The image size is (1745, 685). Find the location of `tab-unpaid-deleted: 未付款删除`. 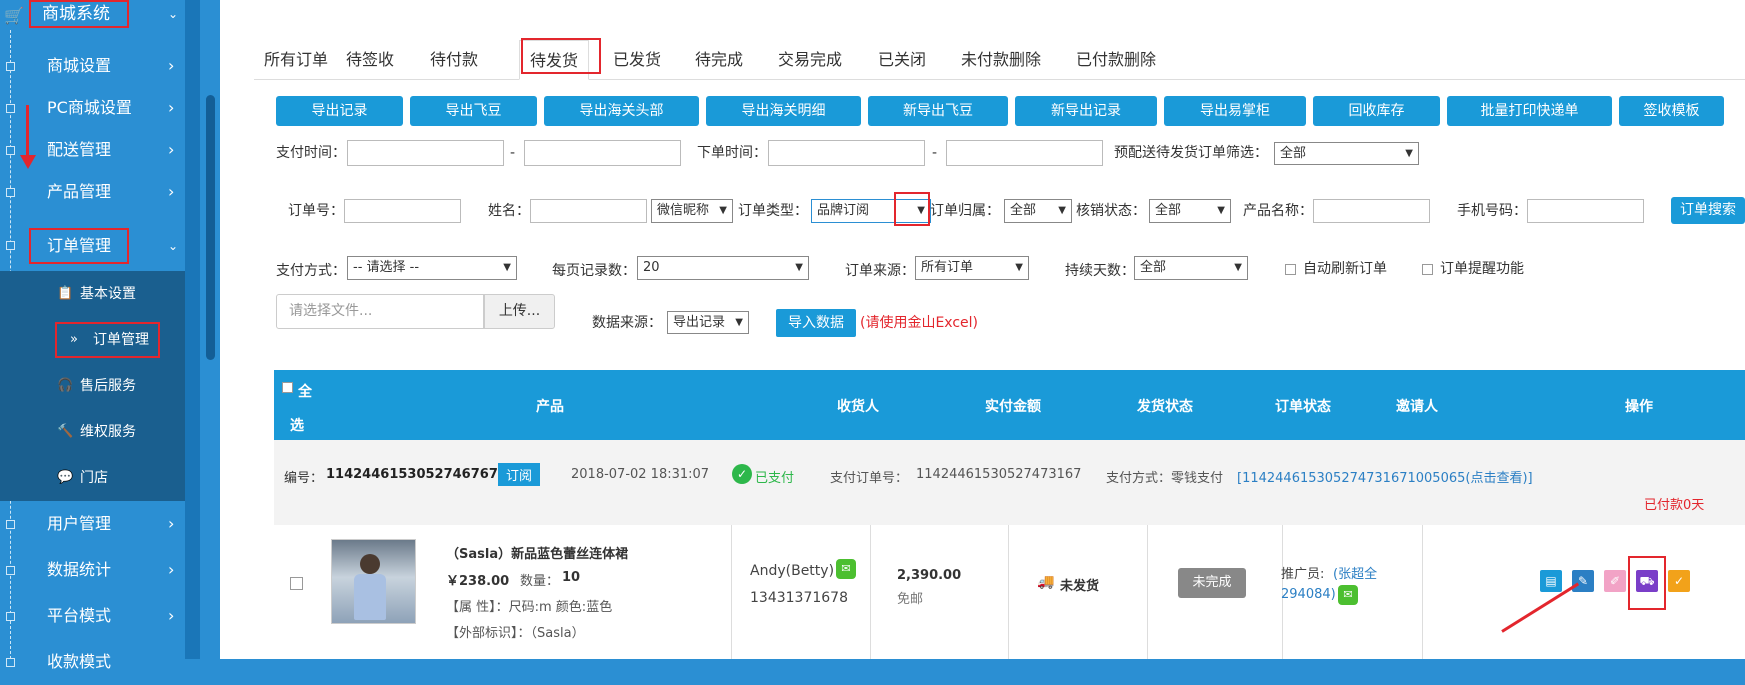

tab-unpaid-deleted: 未付款删除 is located at coordinates (1001, 60).